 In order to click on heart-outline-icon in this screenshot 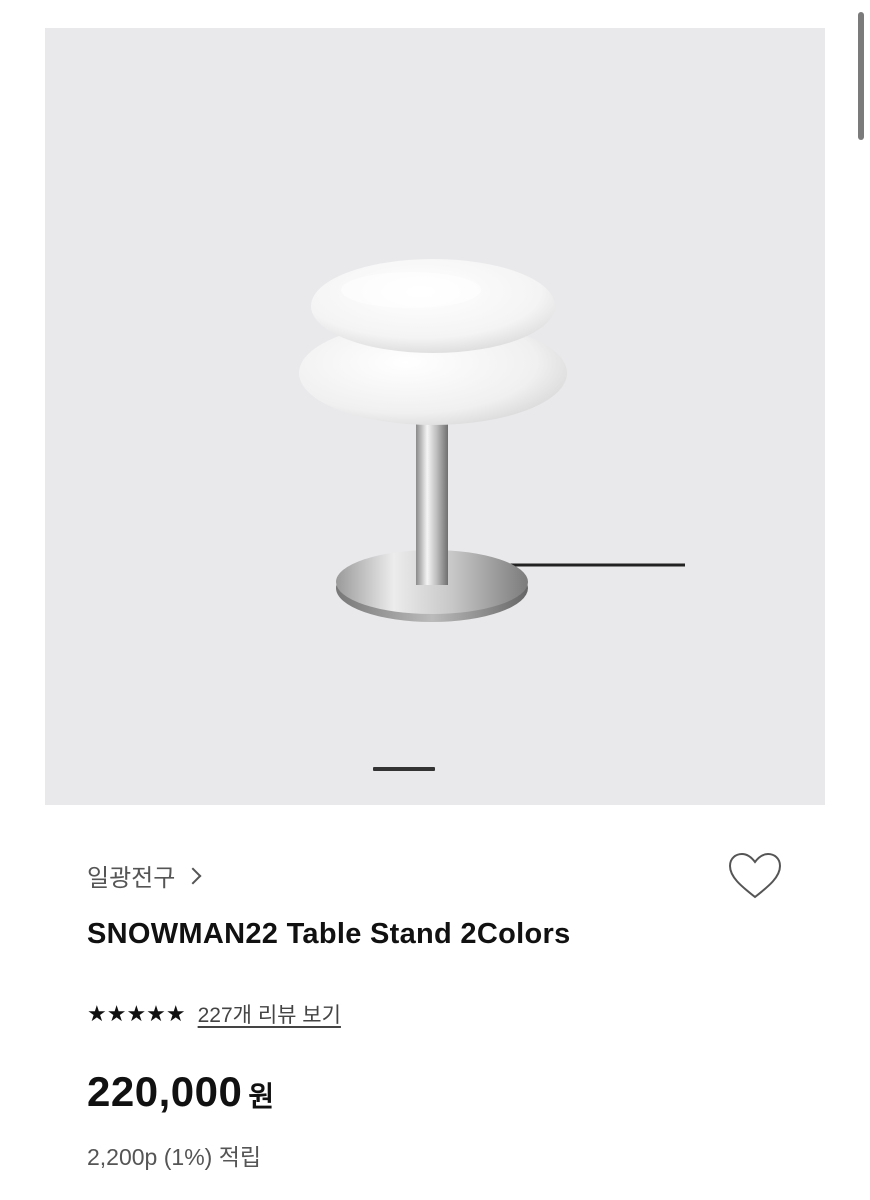, I will do `click(755, 876)`.